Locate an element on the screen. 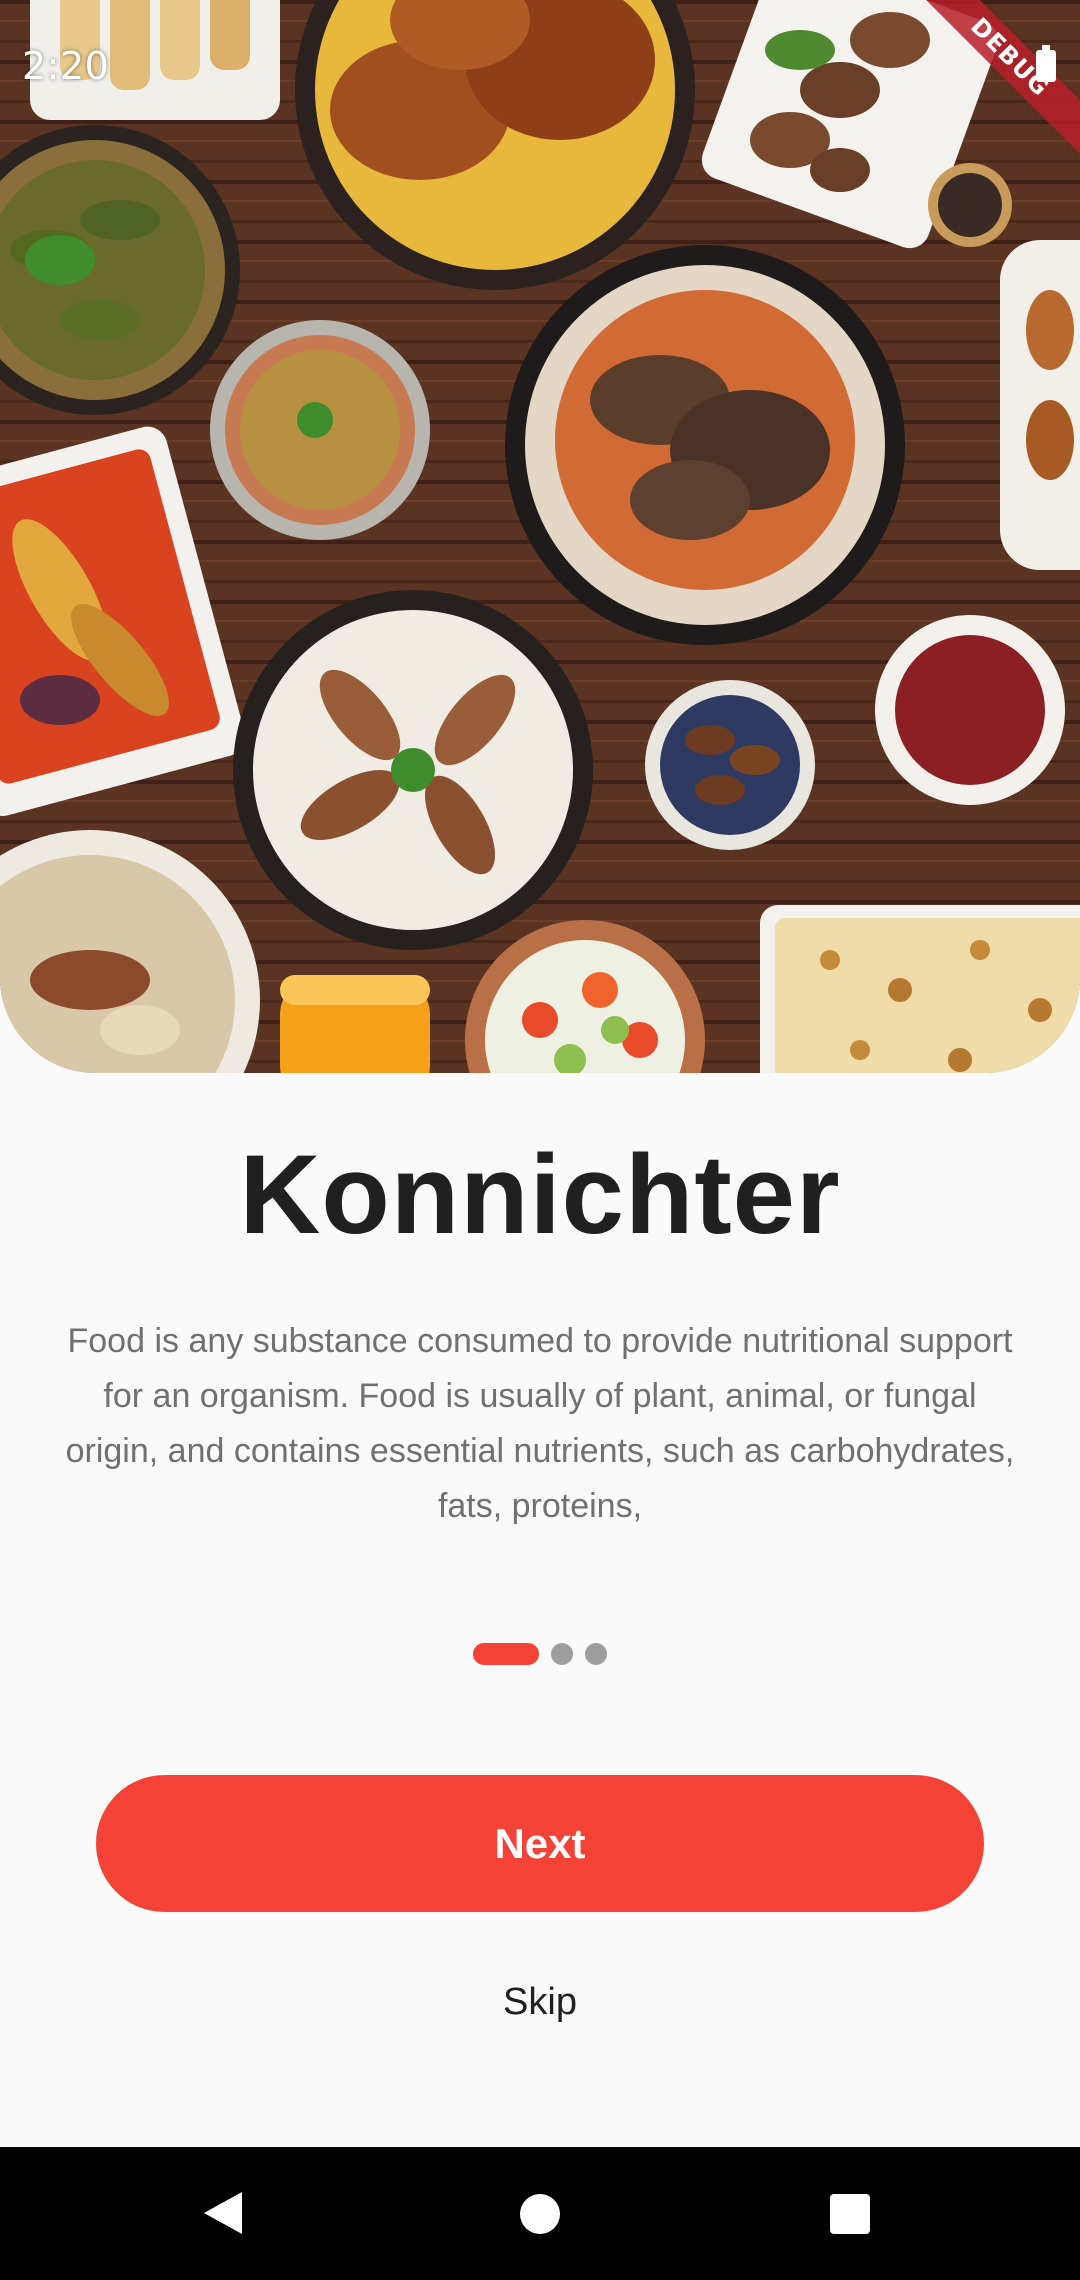 The height and width of the screenshot is (2280, 1080). status-time: 2:20 is located at coordinates (66, 66).